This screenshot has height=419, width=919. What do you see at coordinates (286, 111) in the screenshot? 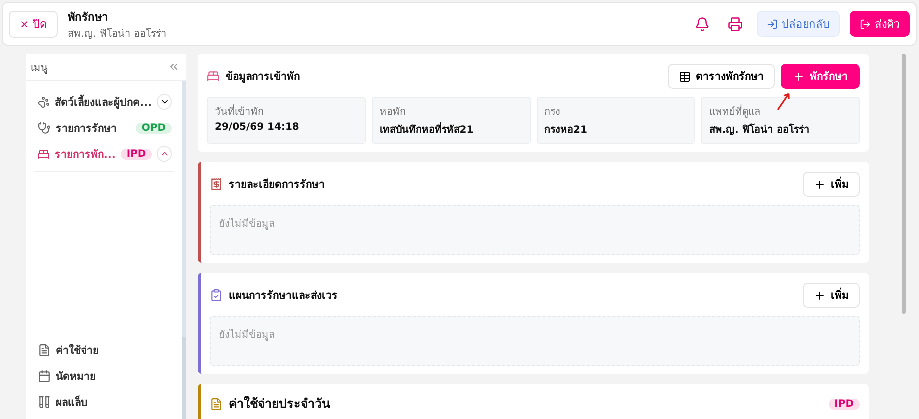
I see `field-label: วันที่เข้าพัก` at bounding box center [286, 111].